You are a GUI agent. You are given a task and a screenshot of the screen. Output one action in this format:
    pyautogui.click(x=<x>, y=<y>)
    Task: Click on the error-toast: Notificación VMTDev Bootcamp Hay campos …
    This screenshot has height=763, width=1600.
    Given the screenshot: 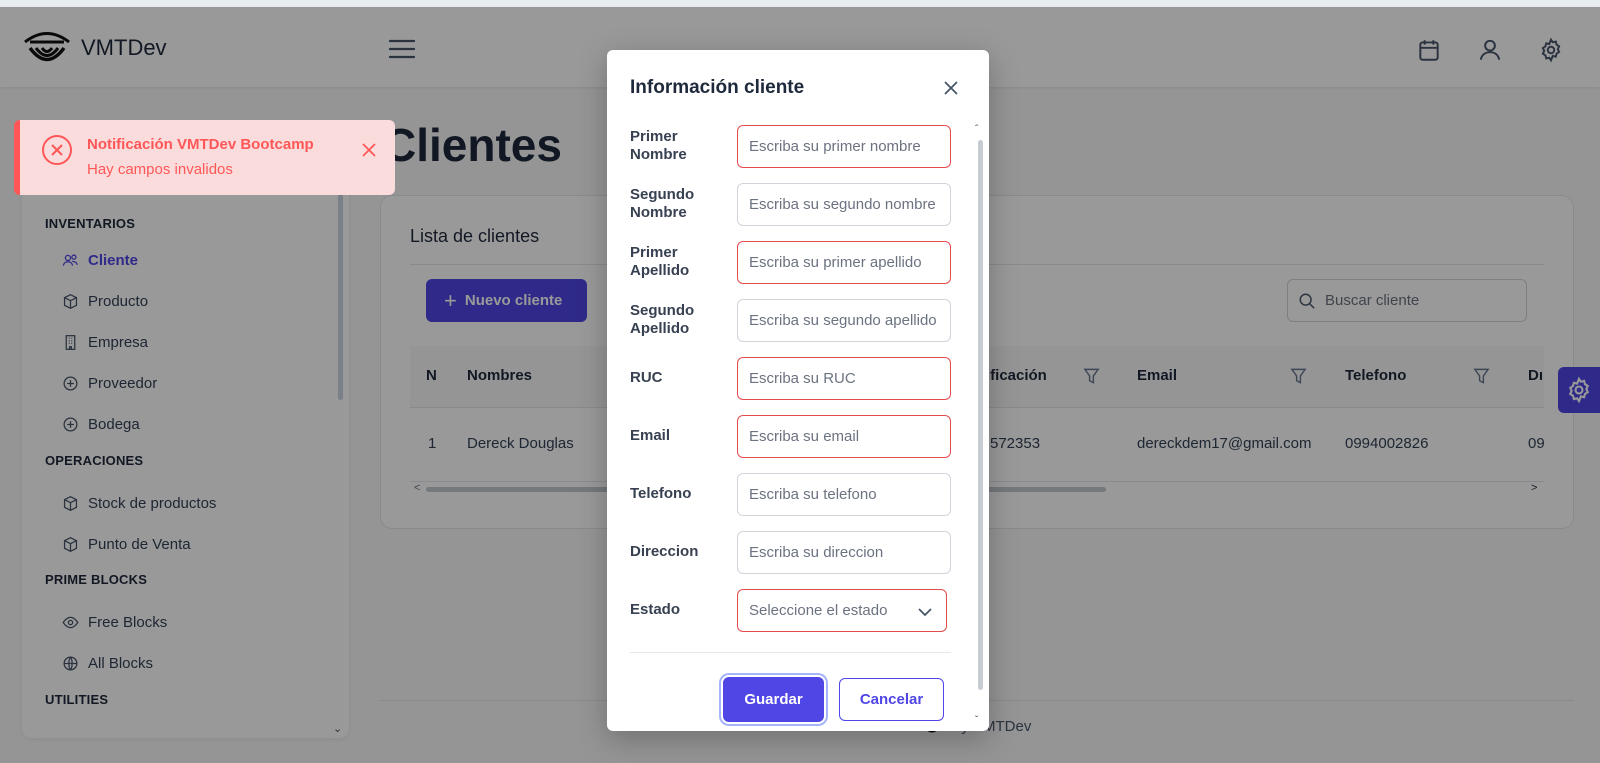 What is the action you would take?
    pyautogui.click(x=204, y=157)
    